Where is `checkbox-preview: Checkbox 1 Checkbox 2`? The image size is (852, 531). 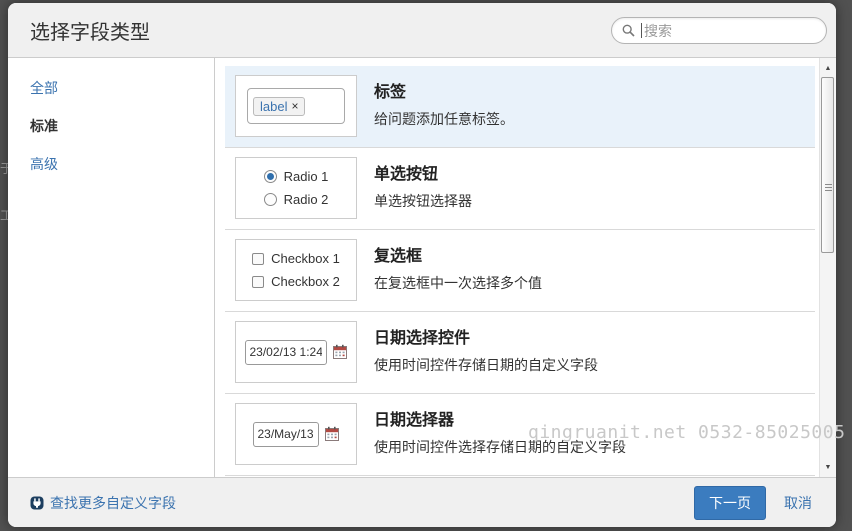 checkbox-preview: Checkbox 1 Checkbox 2 is located at coordinates (296, 270).